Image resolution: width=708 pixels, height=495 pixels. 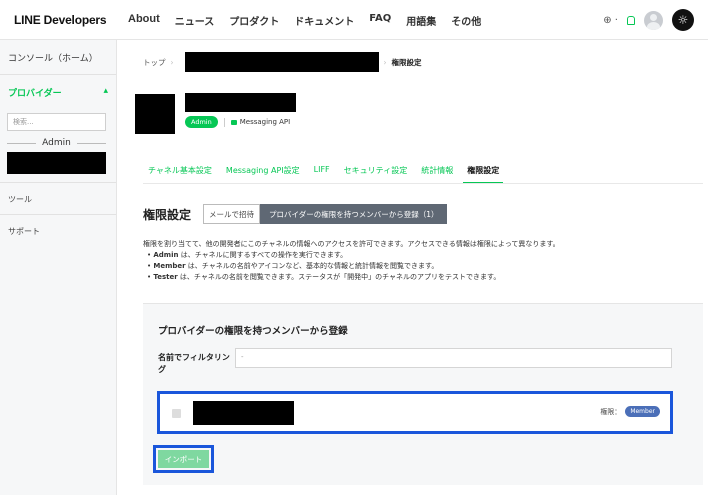 I want to click on main-nav: About ニュース プロダクト ドキュメント FAQ 用語集 その他, so click(x=312, y=20).